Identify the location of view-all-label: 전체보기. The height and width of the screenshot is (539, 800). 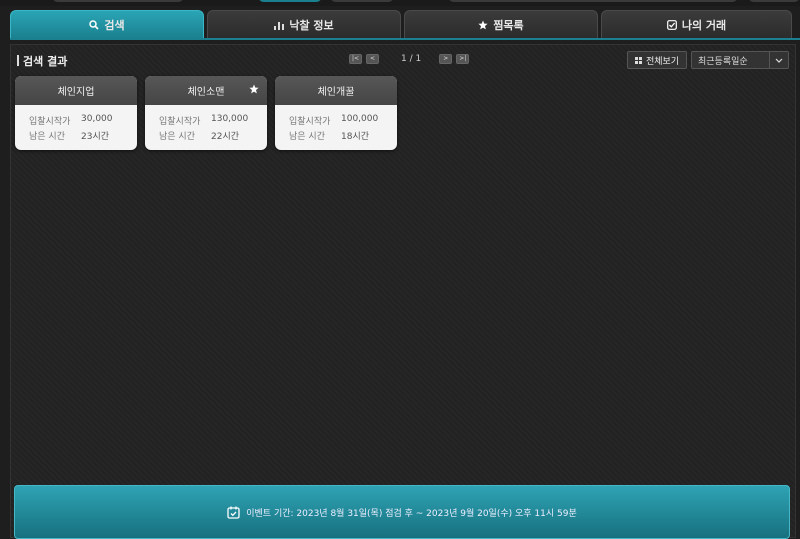
(662, 61).